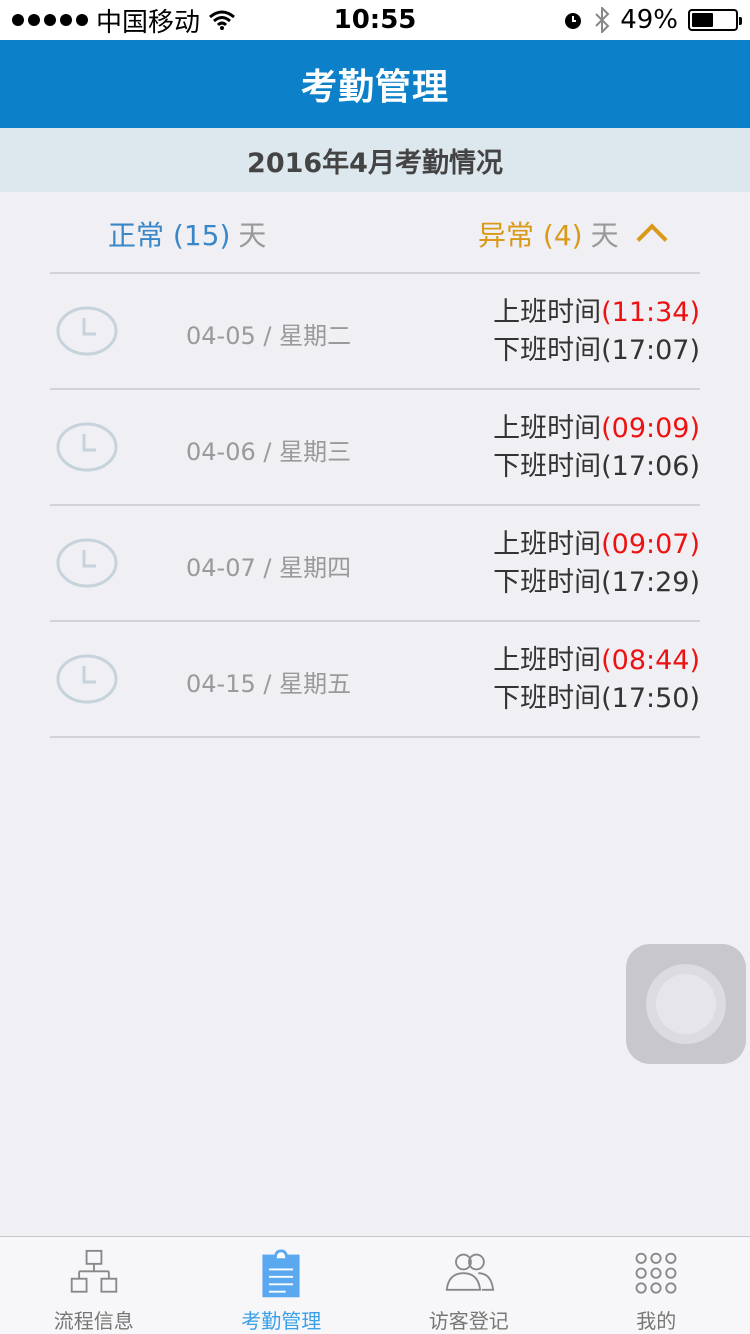  Describe the element at coordinates (602, 20) in the screenshot. I see `bluetooth-icon` at that location.